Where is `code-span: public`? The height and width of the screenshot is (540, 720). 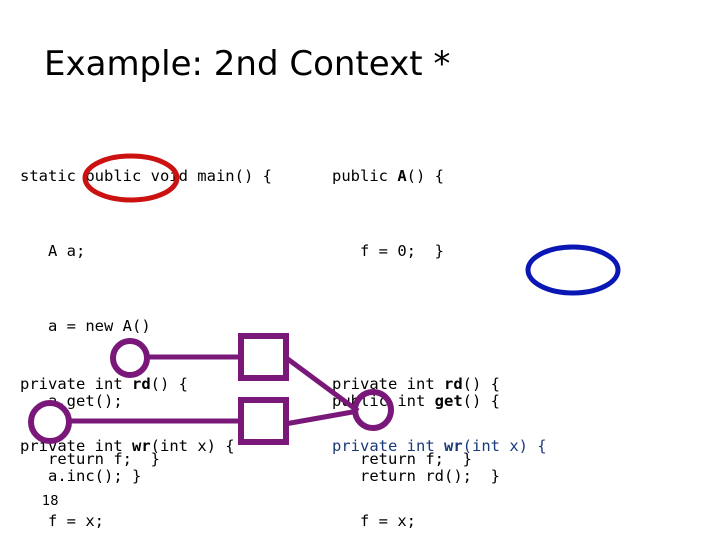
code-span: public is located at coordinates (365, 176).